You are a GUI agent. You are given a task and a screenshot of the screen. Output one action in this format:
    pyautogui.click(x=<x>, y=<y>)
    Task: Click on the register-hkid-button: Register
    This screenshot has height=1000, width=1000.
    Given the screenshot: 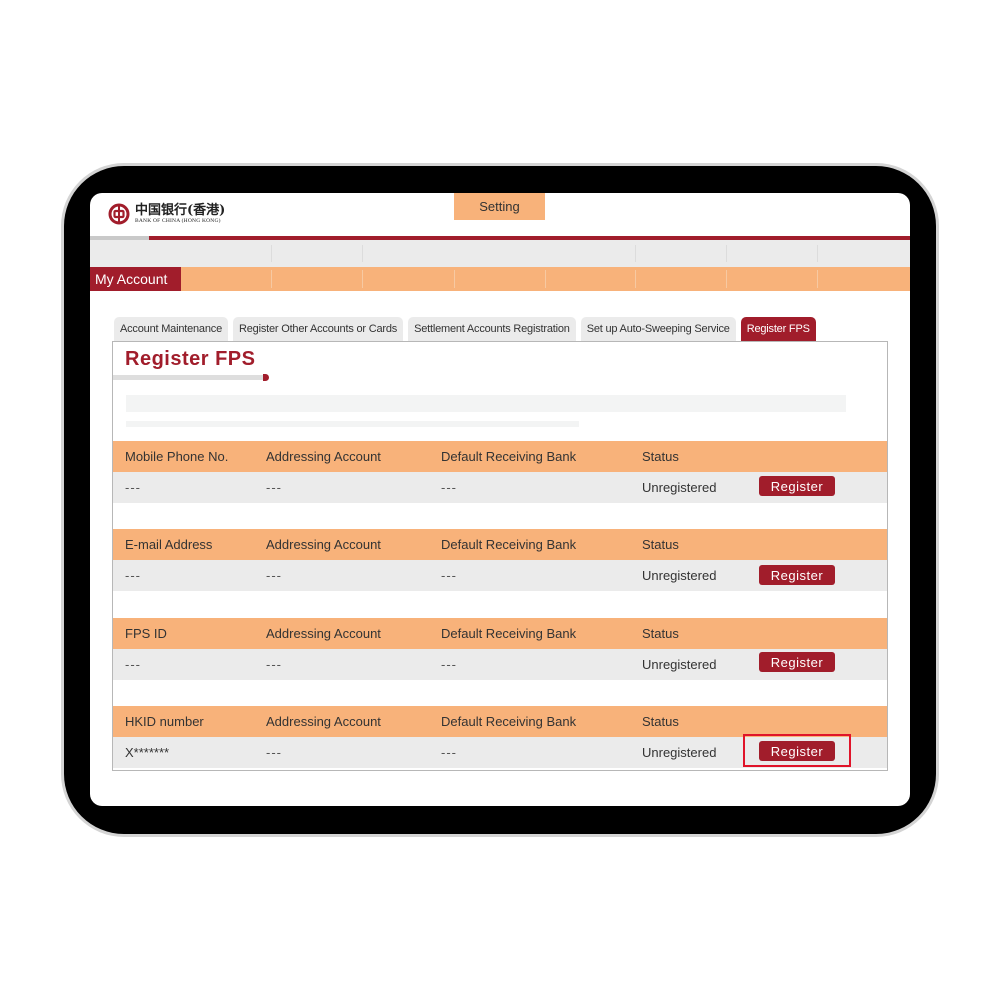 What is the action you would take?
    pyautogui.click(x=797, y=751)
    